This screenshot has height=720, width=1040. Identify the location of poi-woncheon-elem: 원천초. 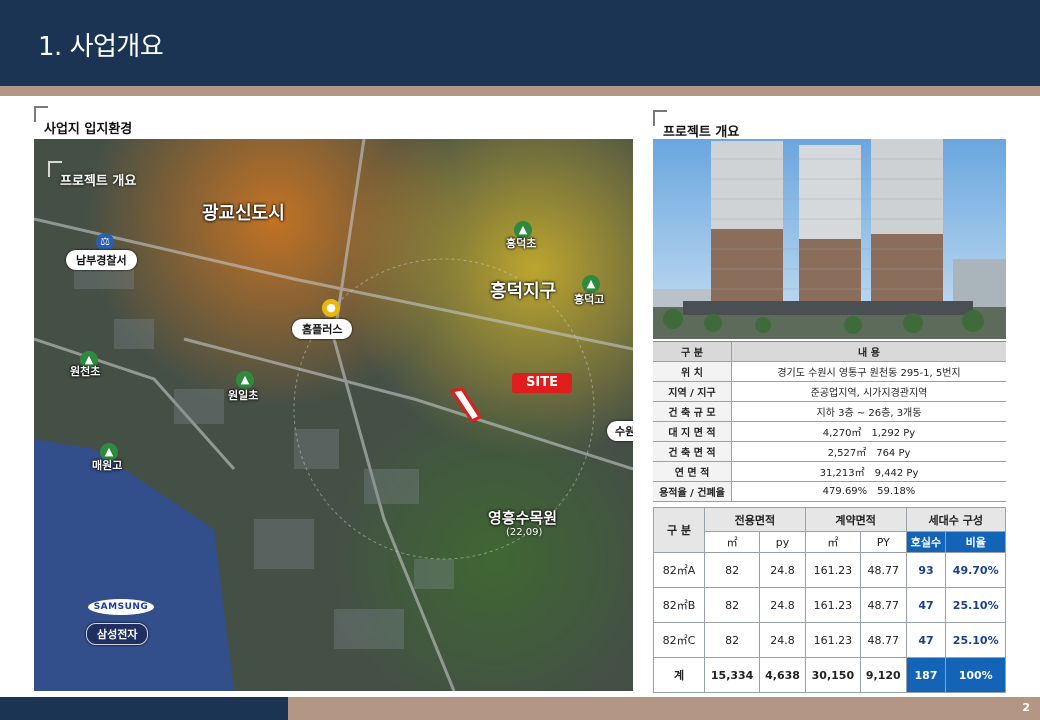
(85, 371).